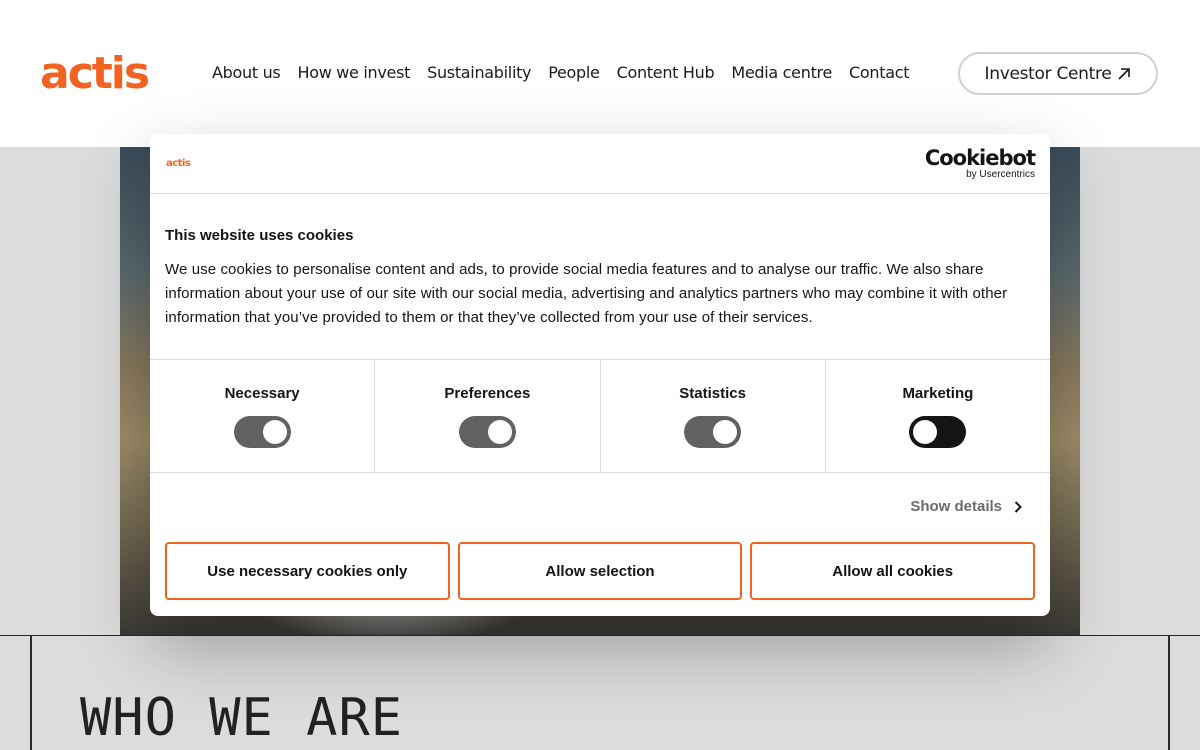  What do you see at coordinates (781, 73) in the screenshot?
I see `nav-media-centre: Media centre` at bounding box center [781, 73].